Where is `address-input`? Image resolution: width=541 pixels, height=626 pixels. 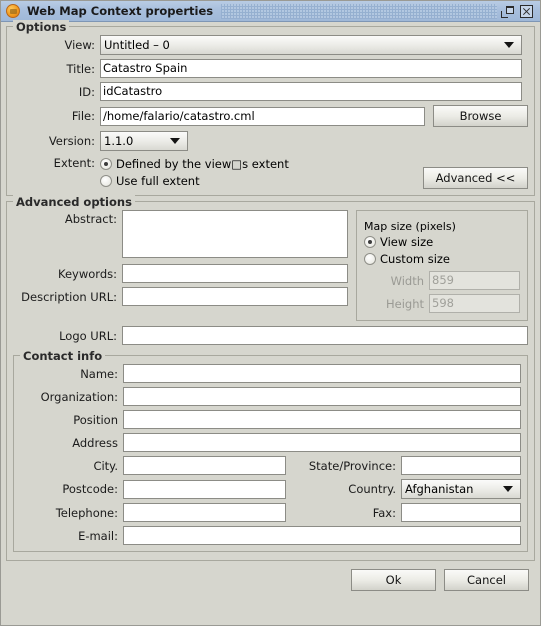 address-input is located at coordinates (322, 442).